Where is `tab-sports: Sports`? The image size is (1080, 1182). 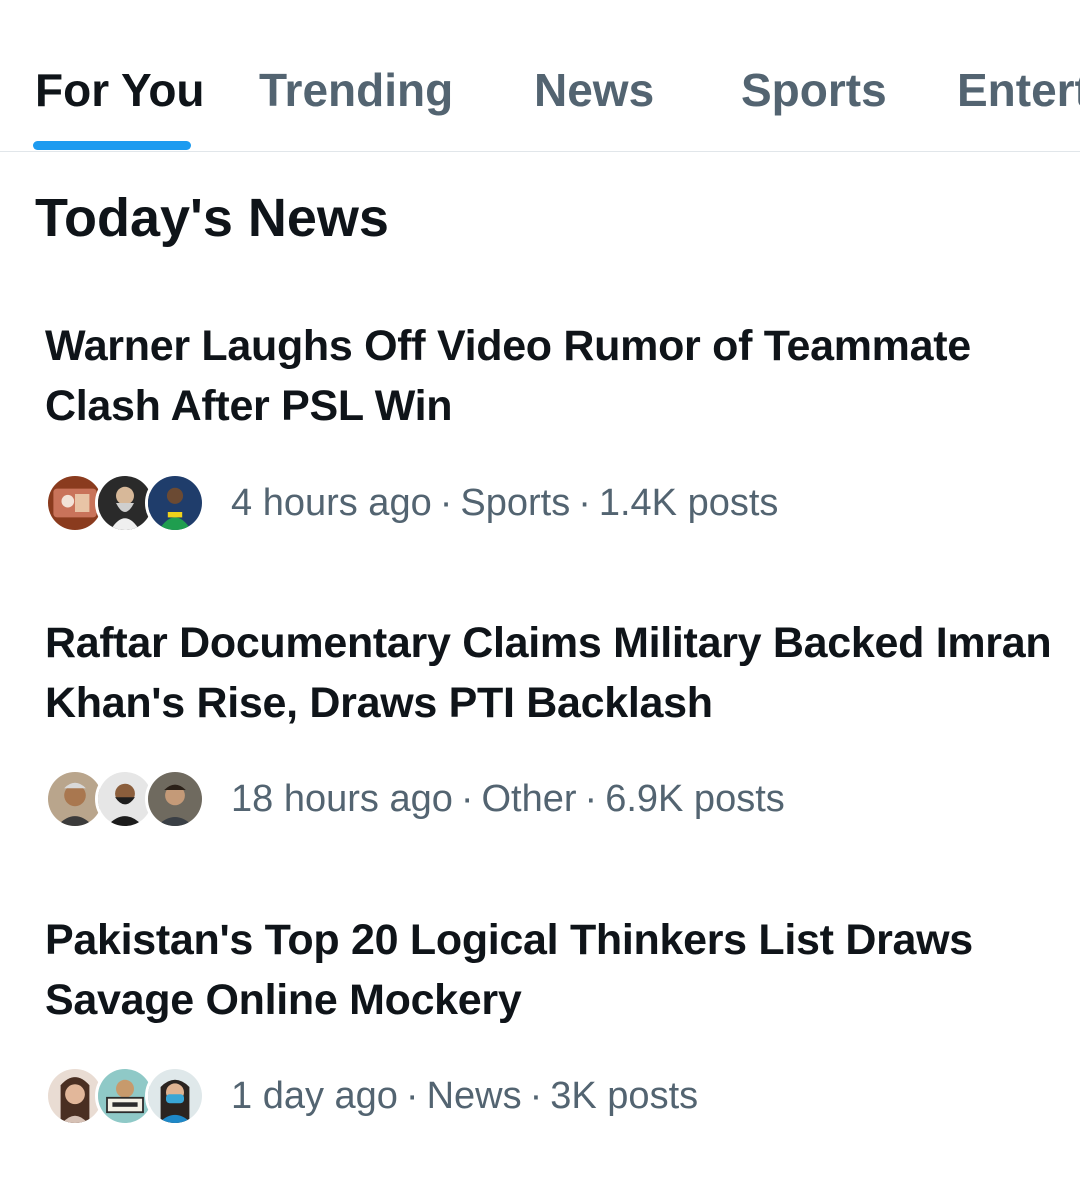
tab-sports: Sports is located at coordinates (814, 90).